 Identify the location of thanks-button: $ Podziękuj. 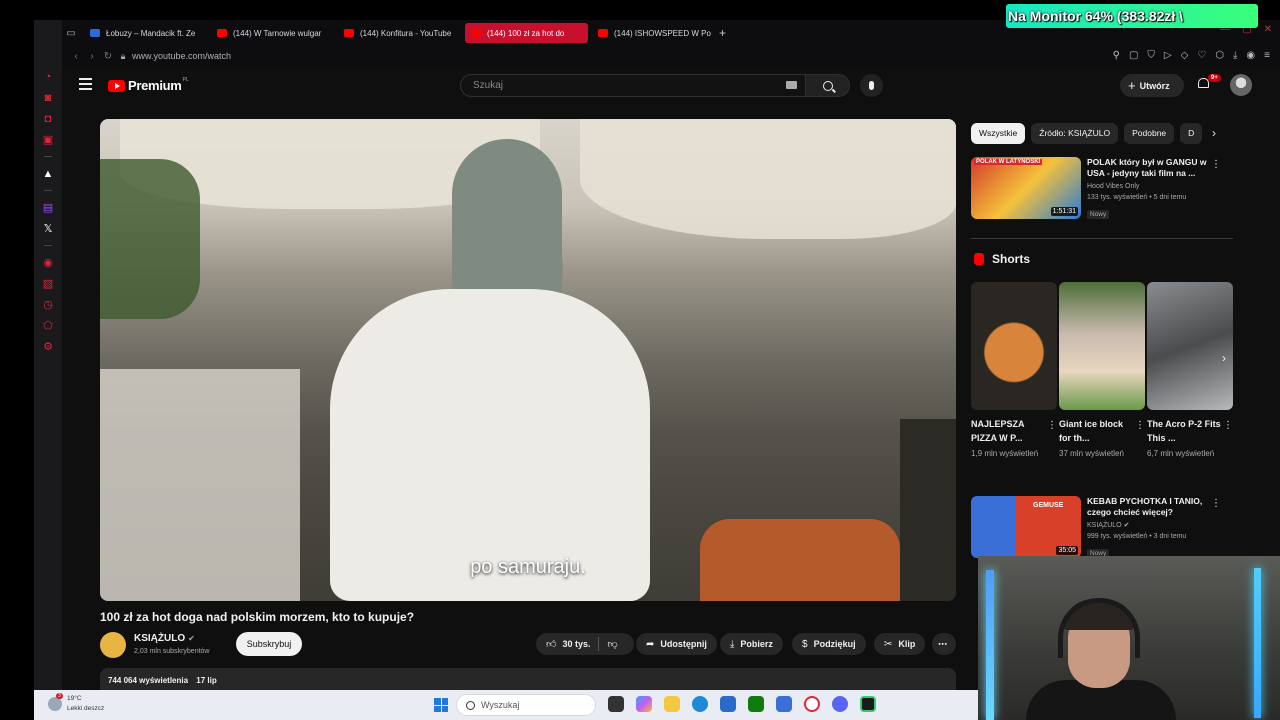
(829, 644).